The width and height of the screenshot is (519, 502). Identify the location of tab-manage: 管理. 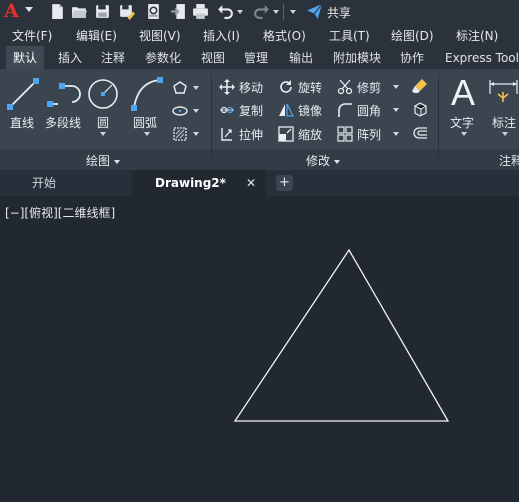
(256, 58).